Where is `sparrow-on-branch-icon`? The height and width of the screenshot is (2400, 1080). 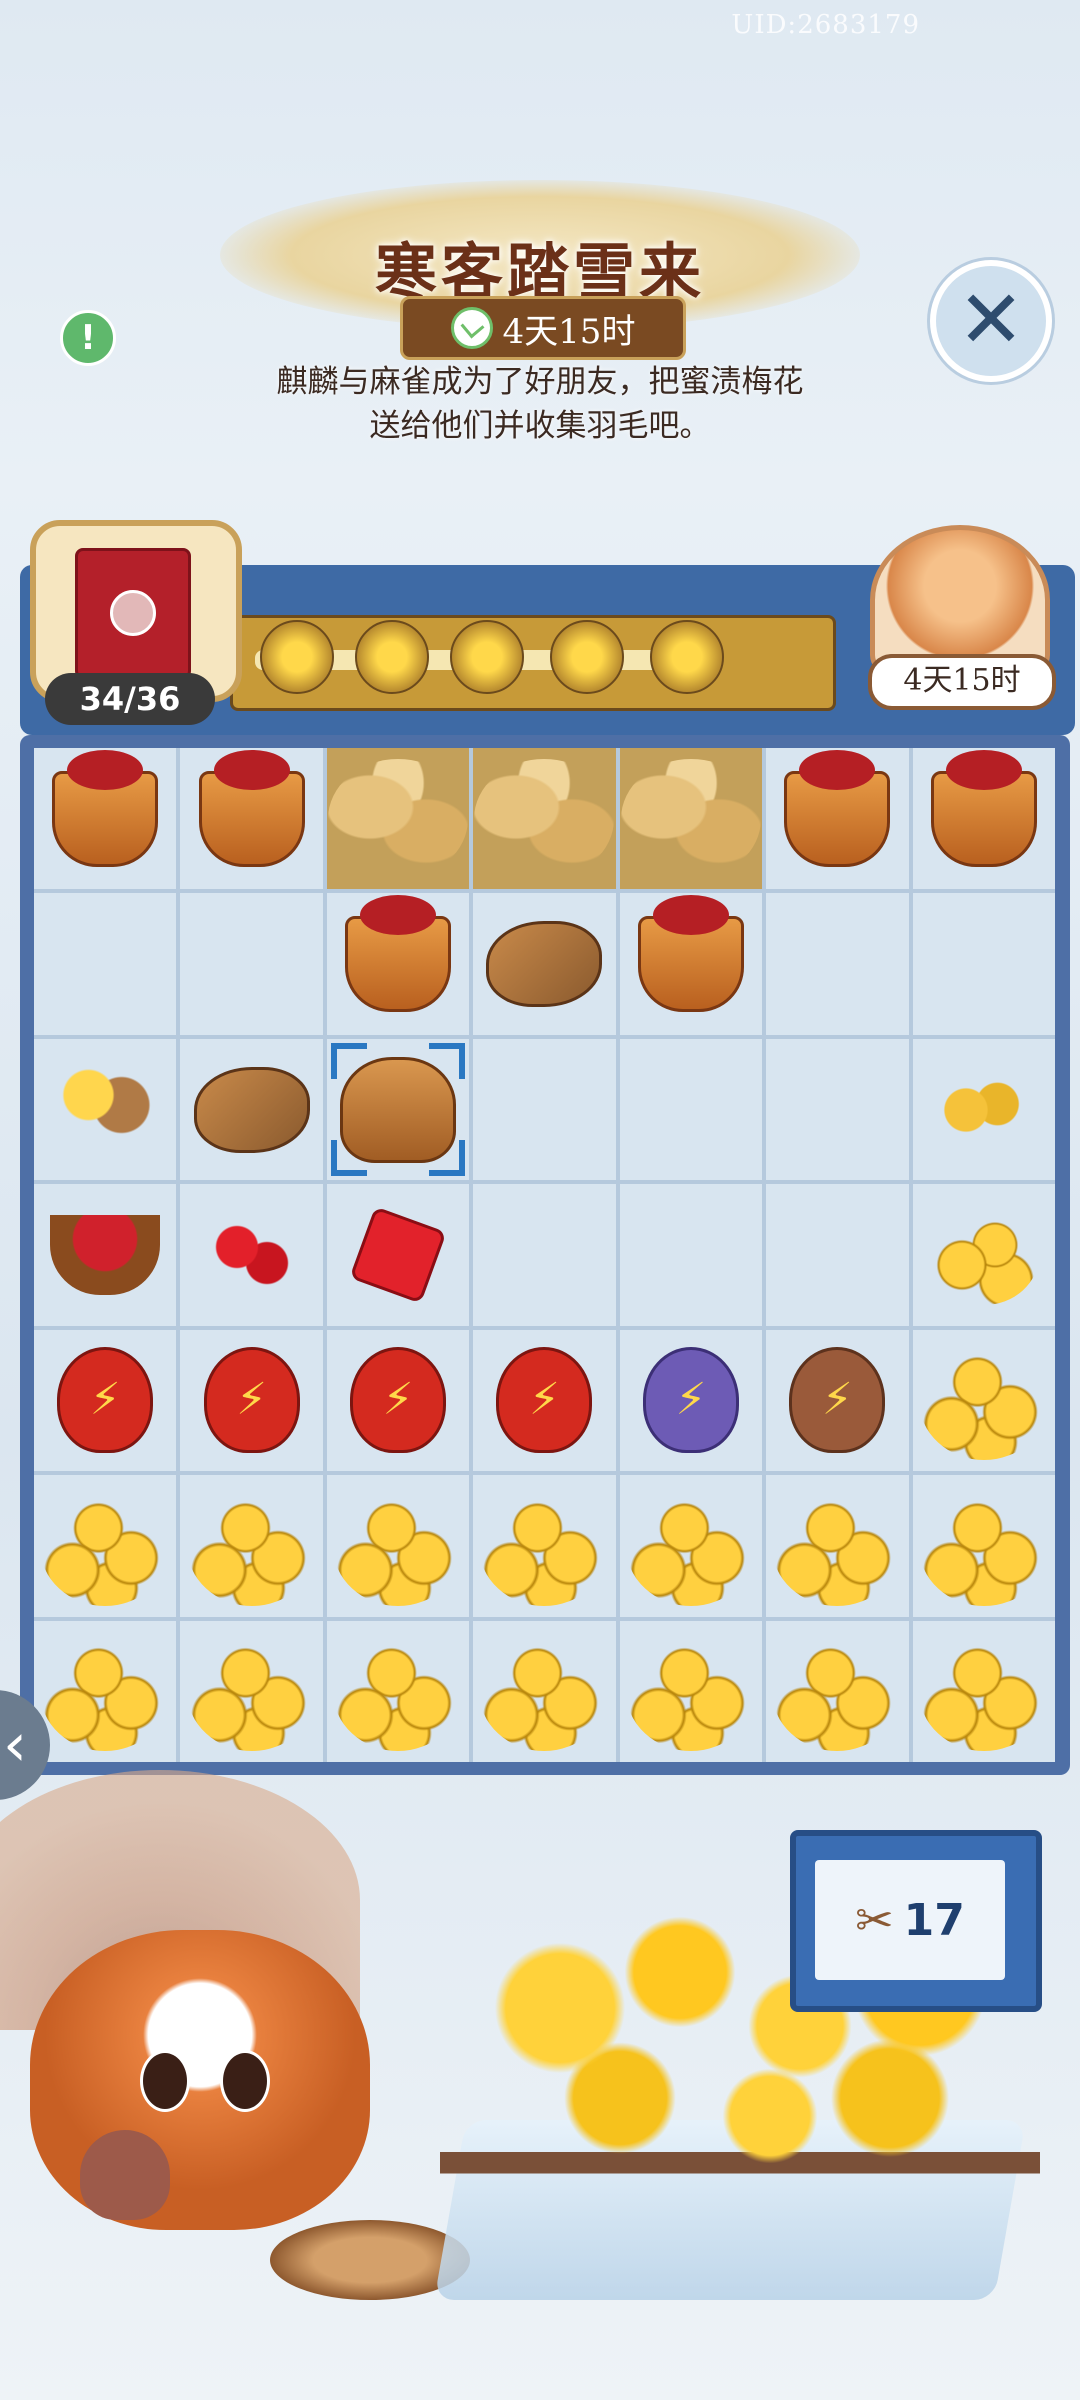 sparrow-on-branch-icon is located at coordinates (105, 1109).